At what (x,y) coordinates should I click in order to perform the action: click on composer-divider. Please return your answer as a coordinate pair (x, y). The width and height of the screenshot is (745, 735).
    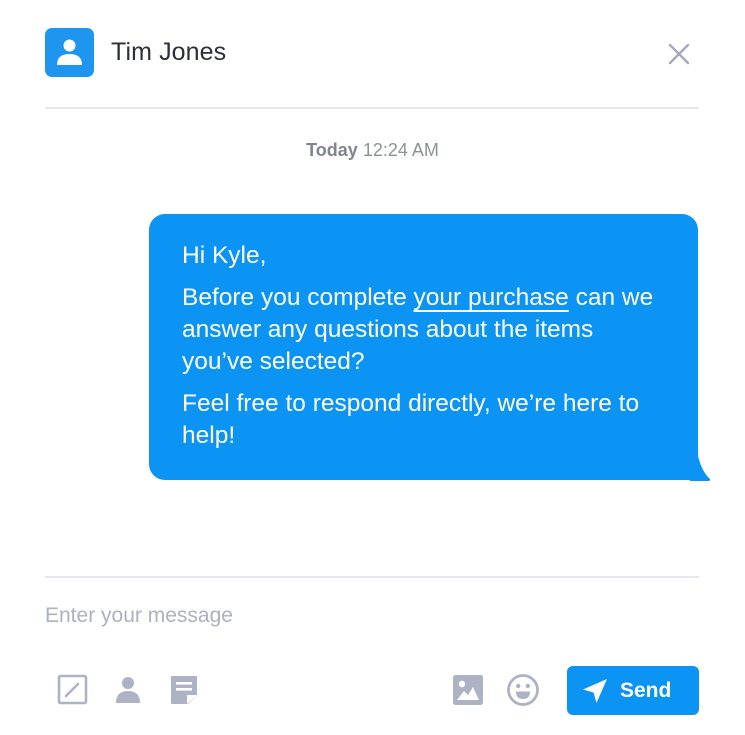
    Looking at the image, I should click on (372, 577).